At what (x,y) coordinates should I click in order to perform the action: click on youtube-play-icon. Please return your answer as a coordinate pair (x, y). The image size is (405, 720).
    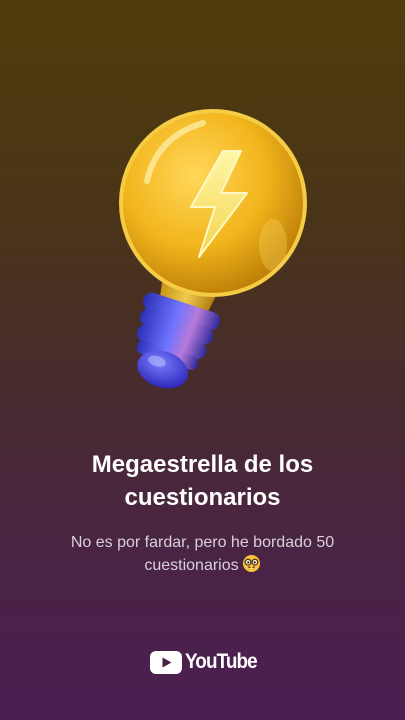
    Looking at the image, I should click on (166, 662).